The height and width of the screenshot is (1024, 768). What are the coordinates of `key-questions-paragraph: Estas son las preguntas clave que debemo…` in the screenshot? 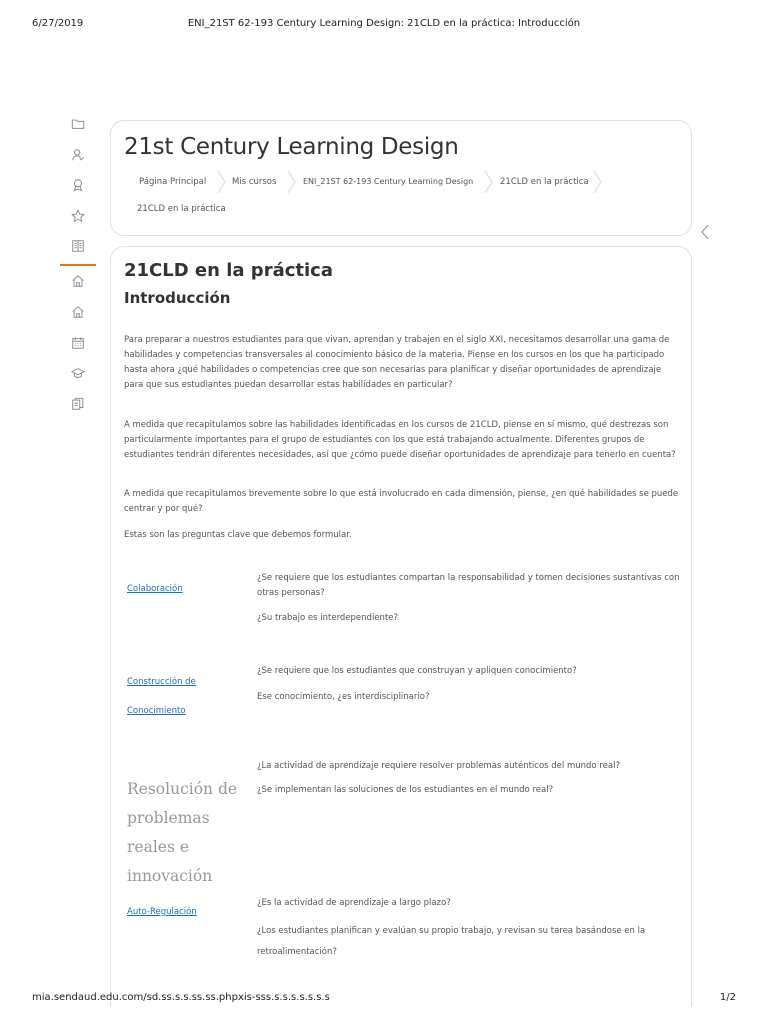 It's located at (238, 535).